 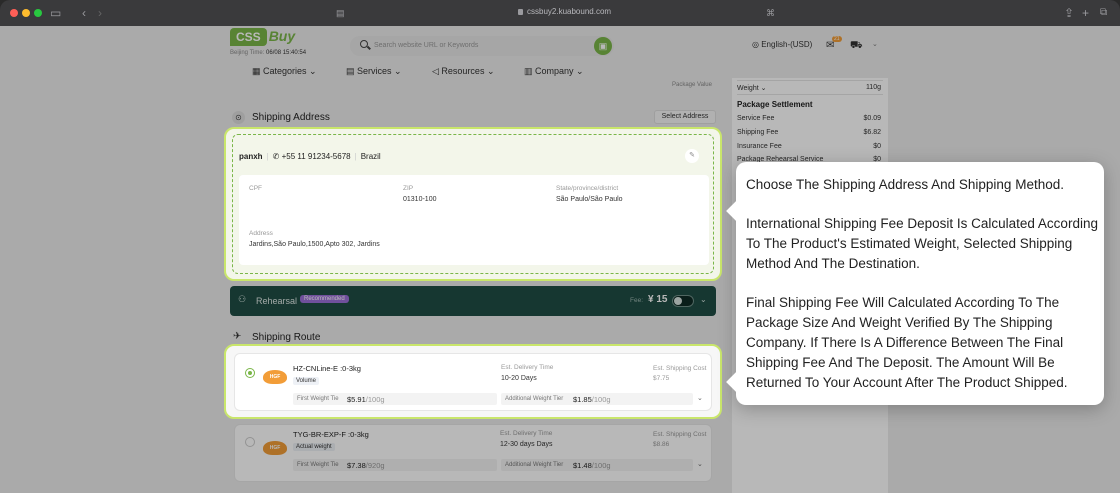 What do you see at coordinates (775, 104) in the screenshot?
I see `package-settlement-title: Package Settlement` at bounding box center [775, 104].